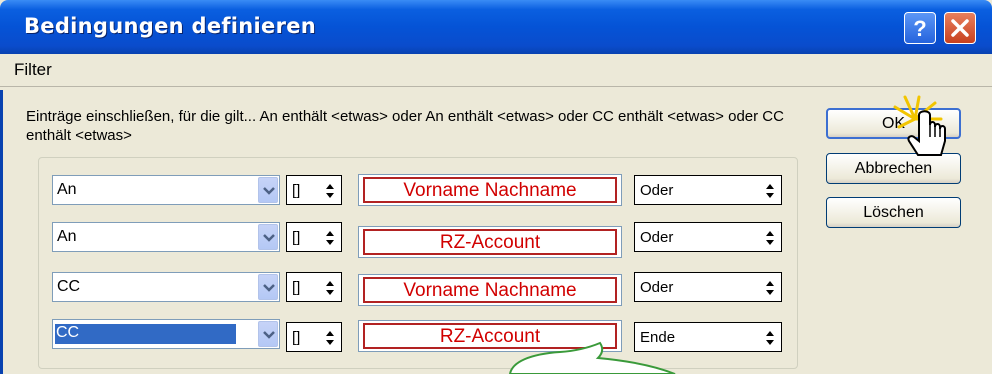  I want to click on help-button: ?, so click(920, 28).